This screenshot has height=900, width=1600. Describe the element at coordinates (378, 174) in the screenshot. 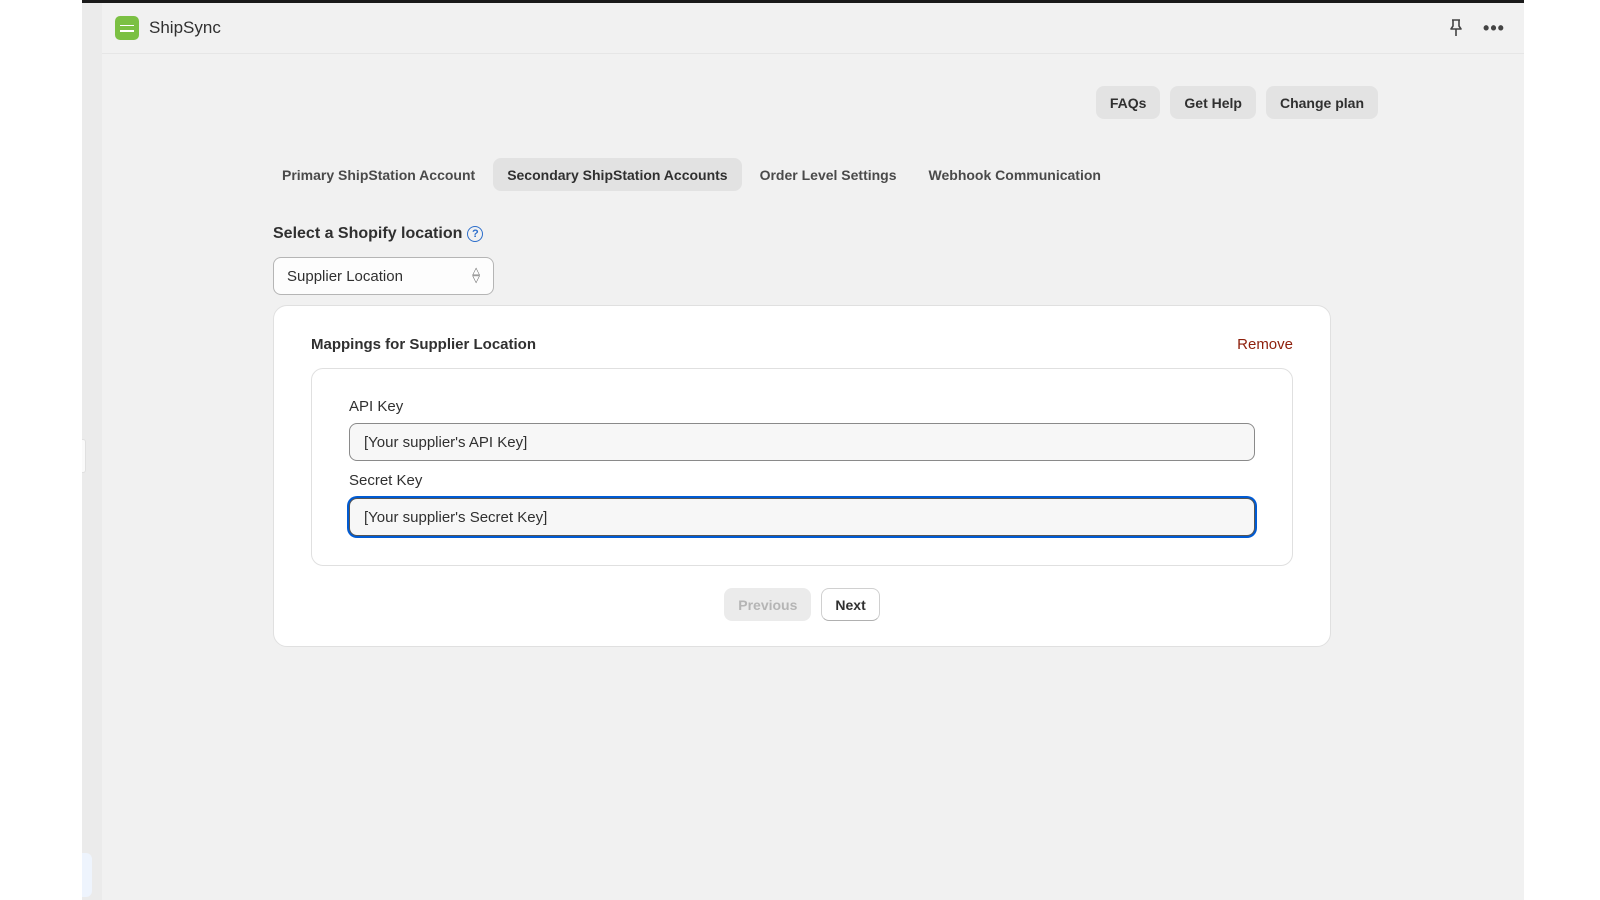

I see `tab-primary-shipstation-account: Primary ShipStation Account` at that location.